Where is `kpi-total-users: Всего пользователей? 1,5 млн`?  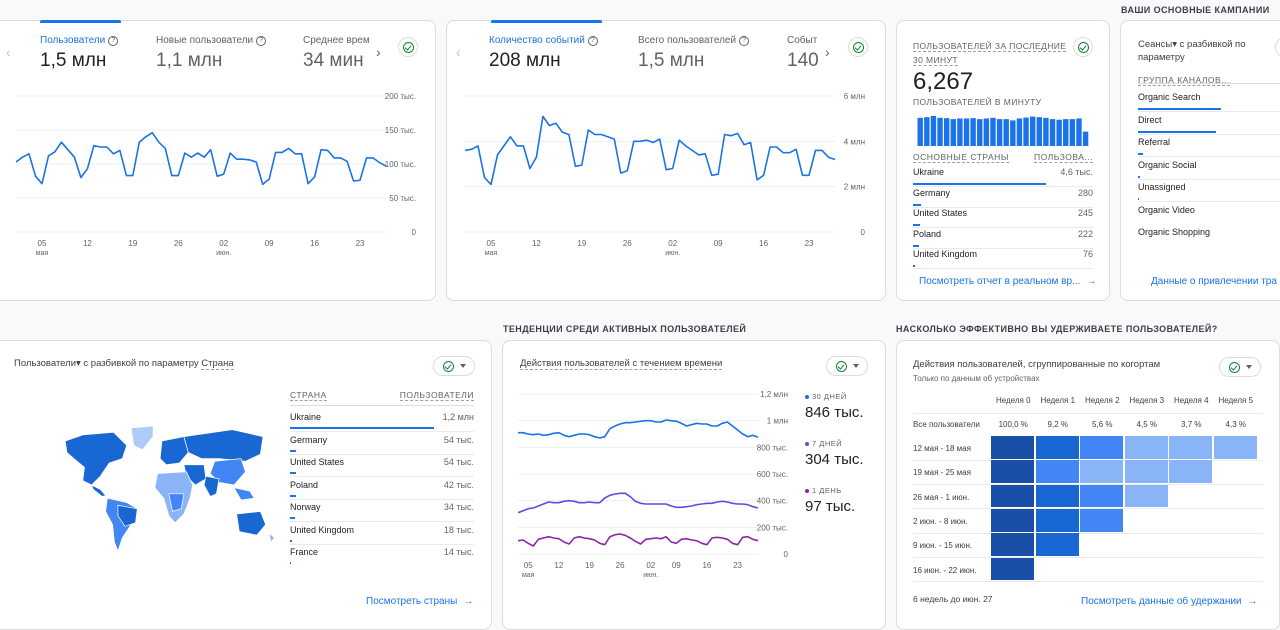 kpi-total-users: Всего пользователей? 1,5 млн is located at coordinates (694, 53).